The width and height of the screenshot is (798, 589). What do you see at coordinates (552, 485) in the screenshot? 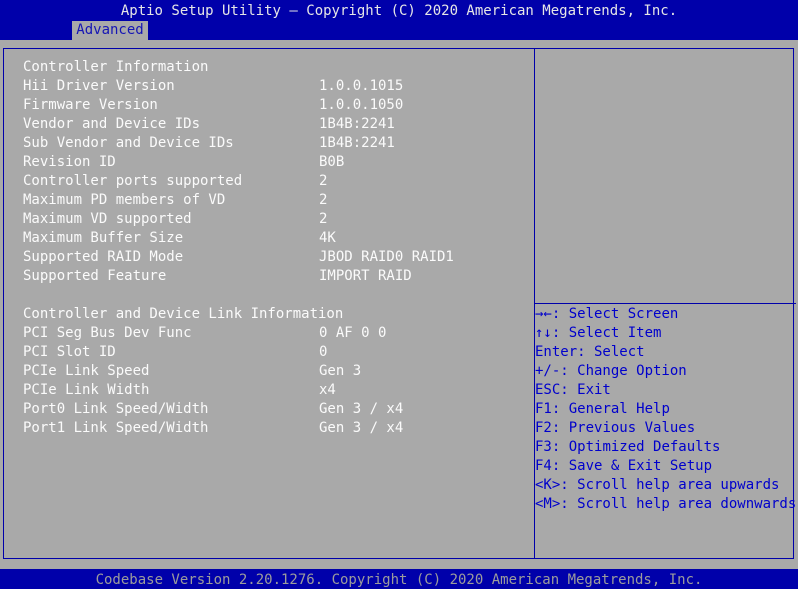
I see `help-key: <K>:` at bounding box center [552, 485].